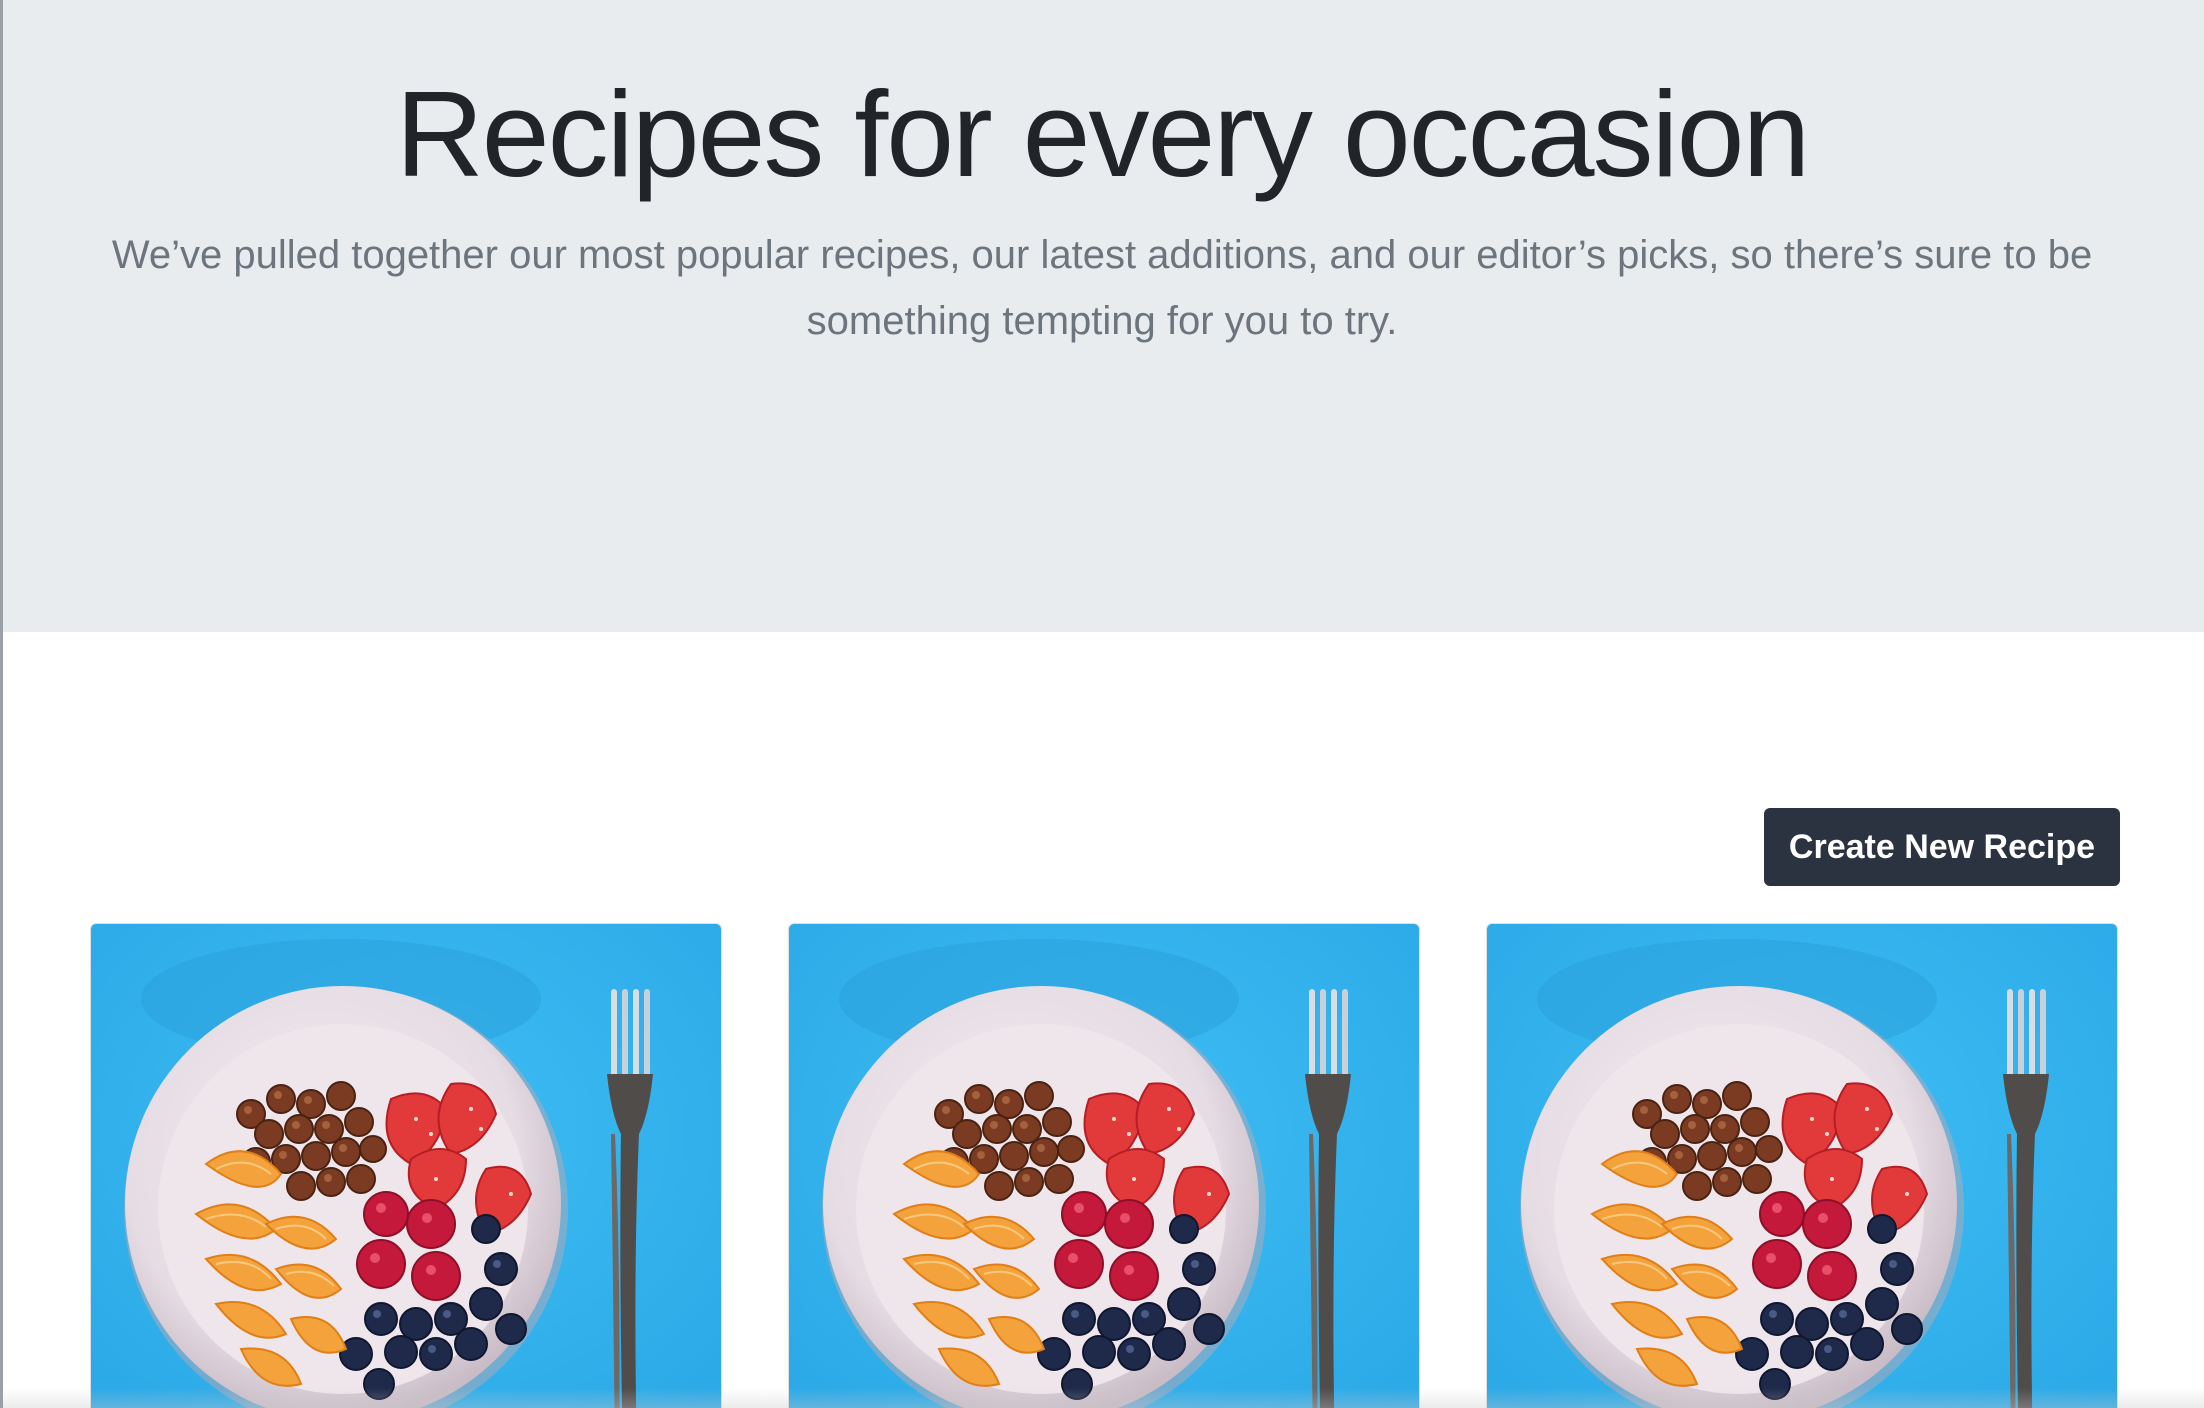 This screenshot has height=1408, width=2204. What do you see at coordinates (1942, 847) in the screenshot?
I see `create-new-recipe-button: Create New Recipe` at bounding box center [1942, 847].